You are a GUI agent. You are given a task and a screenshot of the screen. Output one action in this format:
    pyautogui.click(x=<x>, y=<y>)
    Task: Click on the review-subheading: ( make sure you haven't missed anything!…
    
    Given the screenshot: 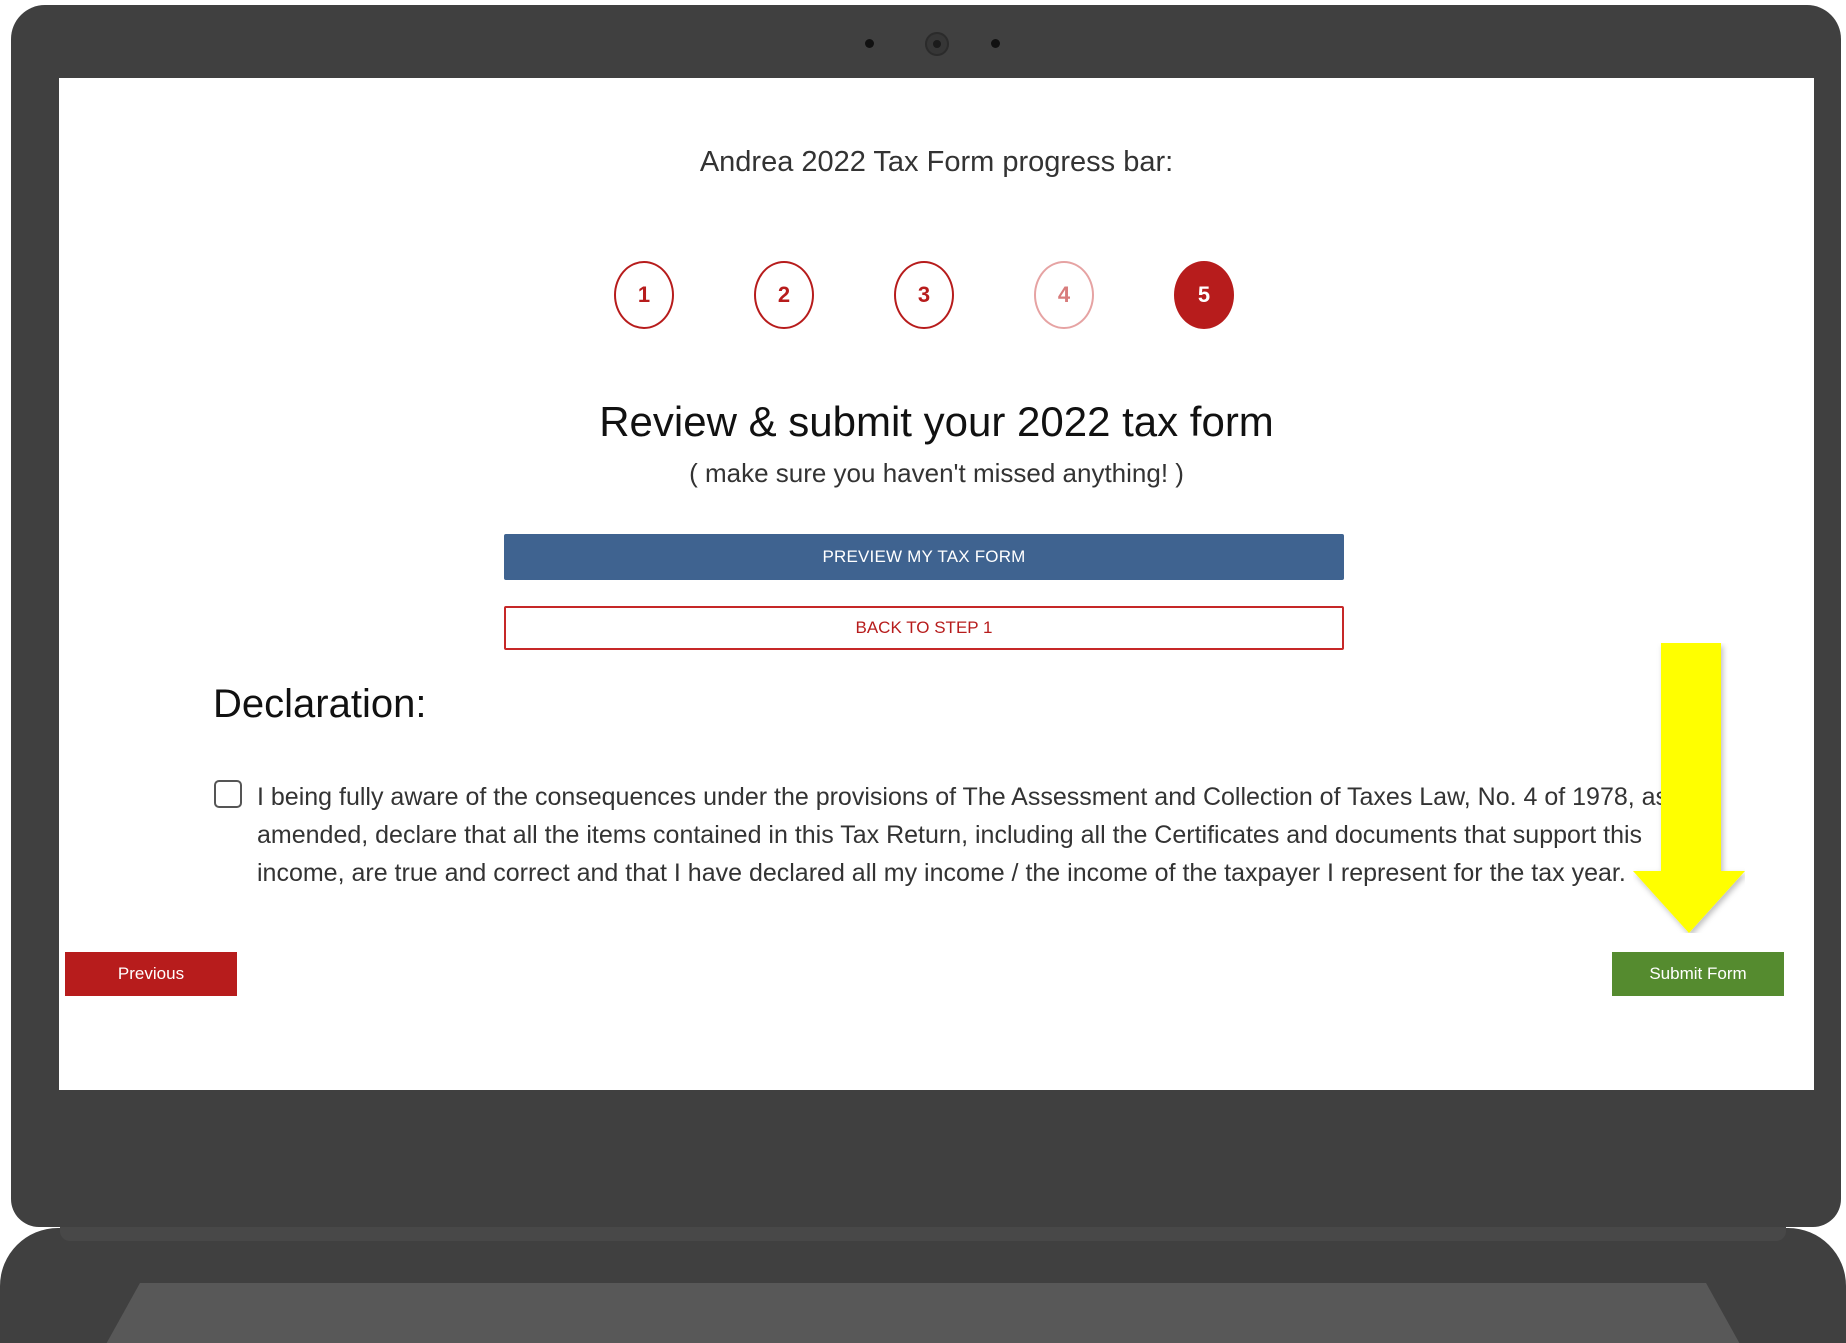 What is the action you would take?
    pyautogui.click(x=936, y=473)
    